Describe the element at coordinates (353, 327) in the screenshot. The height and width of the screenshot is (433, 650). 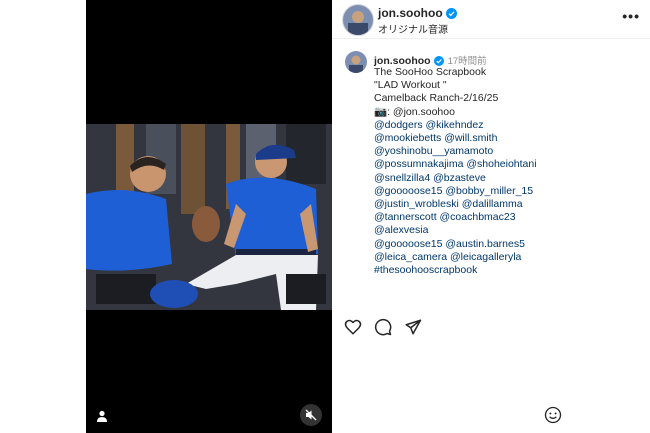
I see `heart-icon` at that location.